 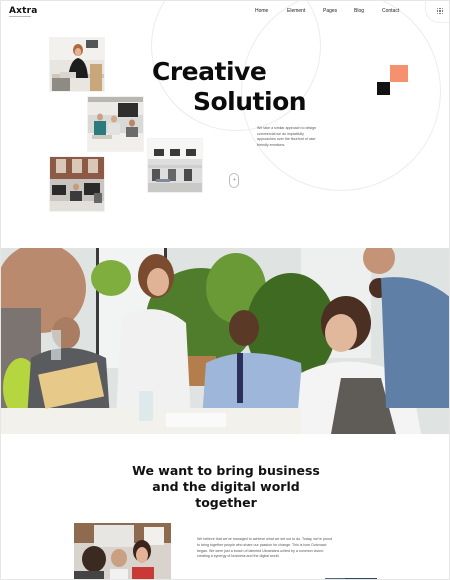 I want to click on grid-menu-icon, so click(x=440, y=11).